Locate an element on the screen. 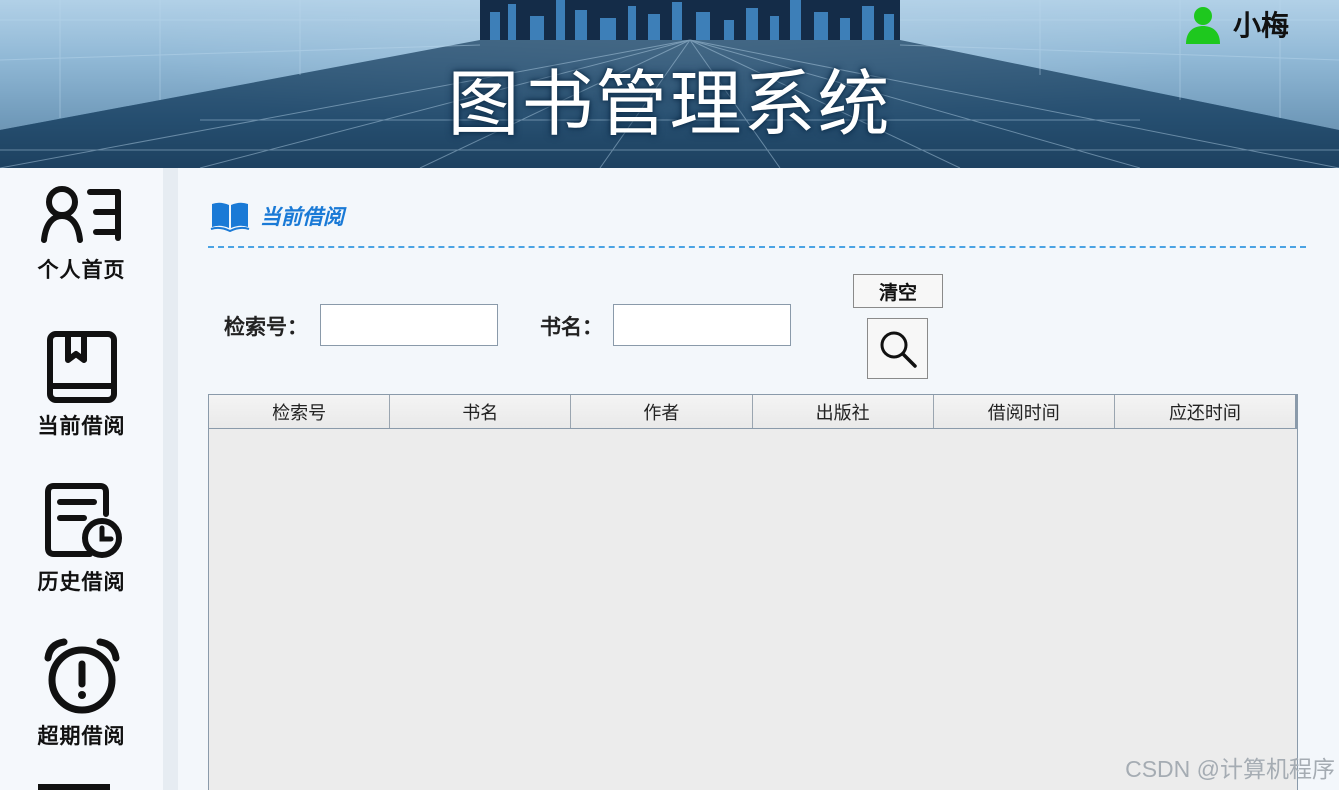 This screenshot has height=790, width=1339. sidebar-item-label: 历史借阅 is located at coordinates (81, 582).